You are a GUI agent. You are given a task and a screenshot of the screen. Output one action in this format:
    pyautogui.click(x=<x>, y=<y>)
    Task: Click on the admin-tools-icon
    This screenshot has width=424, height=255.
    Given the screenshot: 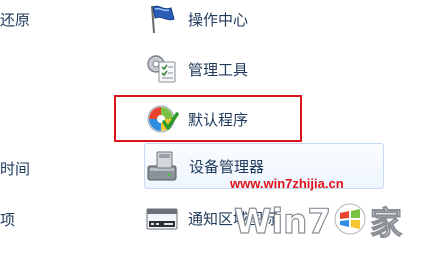 What is the action you would take?
    pyautogui.click(x=162, y=69)
    